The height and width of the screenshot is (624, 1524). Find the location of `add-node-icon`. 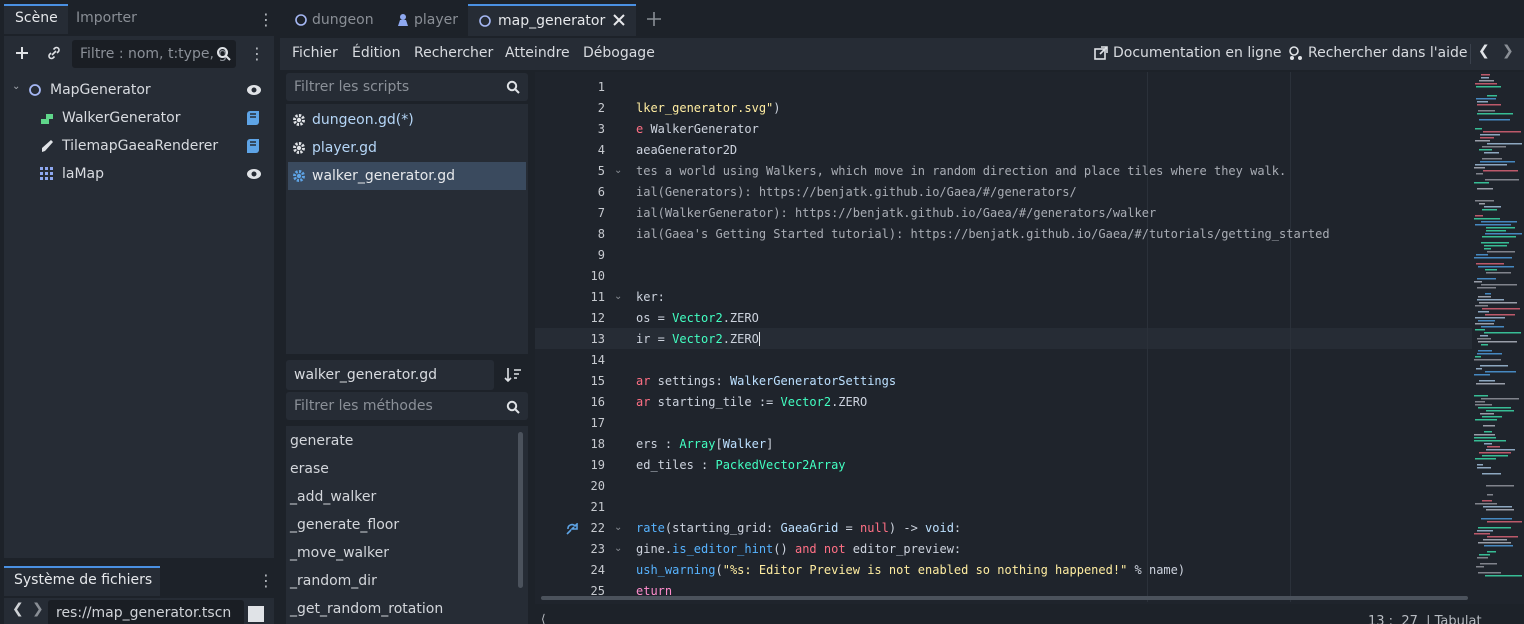

add-node-icon is located at coordinates (22, 53).